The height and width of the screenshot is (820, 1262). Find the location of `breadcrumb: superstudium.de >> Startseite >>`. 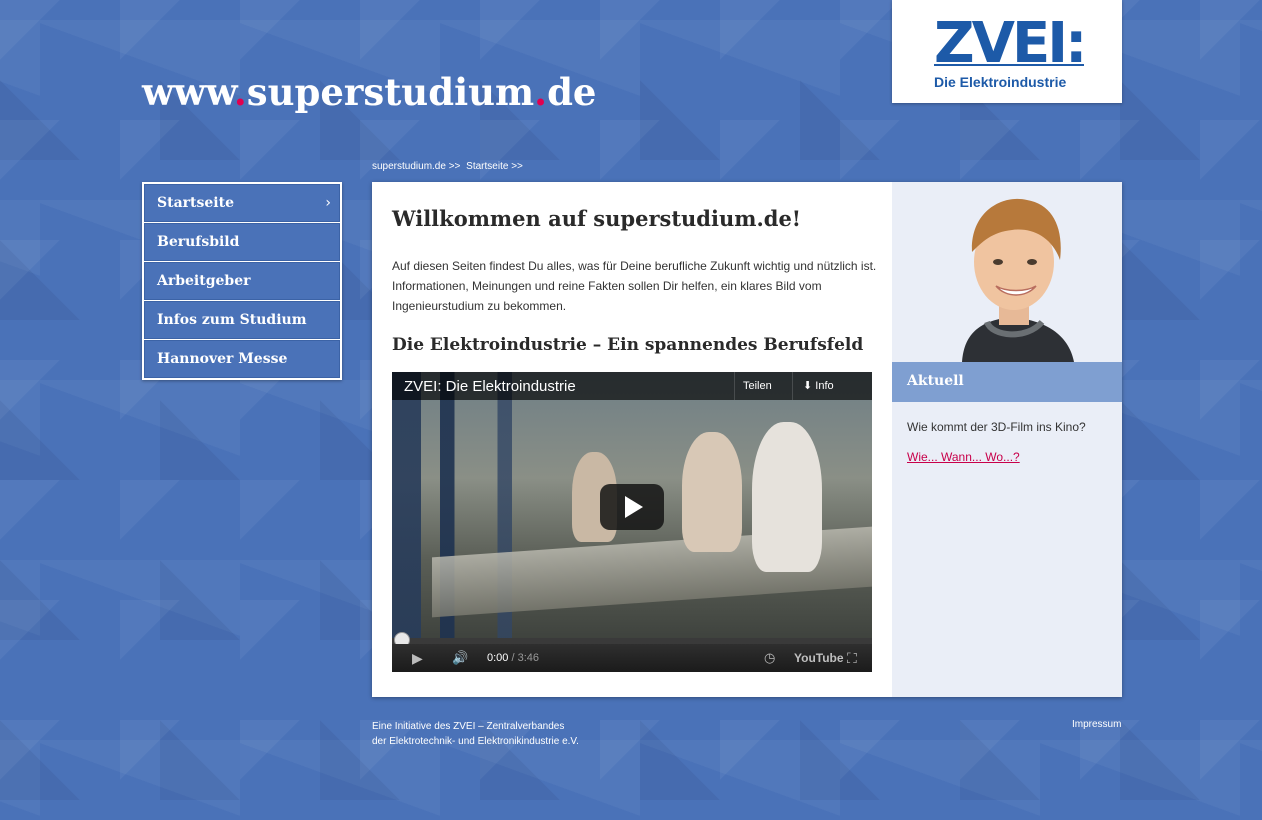

breadcrumb: superstudium.de >> Startseite >> is located at coordinates (449, 166).